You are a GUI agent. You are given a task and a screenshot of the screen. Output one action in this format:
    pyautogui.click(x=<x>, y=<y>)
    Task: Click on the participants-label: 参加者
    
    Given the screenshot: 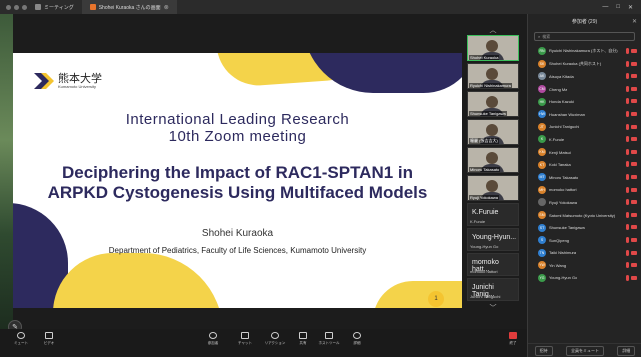 What is the action you would take?
    pyautogui.click(x=213, y=343)
    